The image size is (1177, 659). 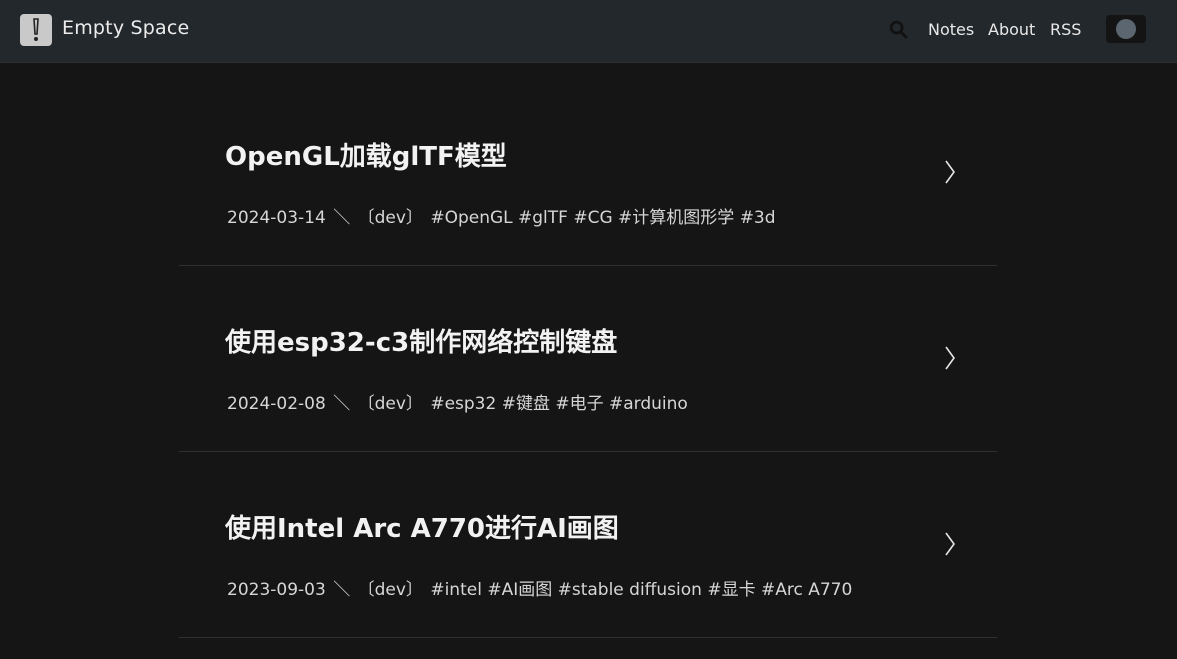 What do you see at coordinates (276, 218) in the screenshot?
I see `post-date: 2024-03-14` at bounding box center [276, 218].